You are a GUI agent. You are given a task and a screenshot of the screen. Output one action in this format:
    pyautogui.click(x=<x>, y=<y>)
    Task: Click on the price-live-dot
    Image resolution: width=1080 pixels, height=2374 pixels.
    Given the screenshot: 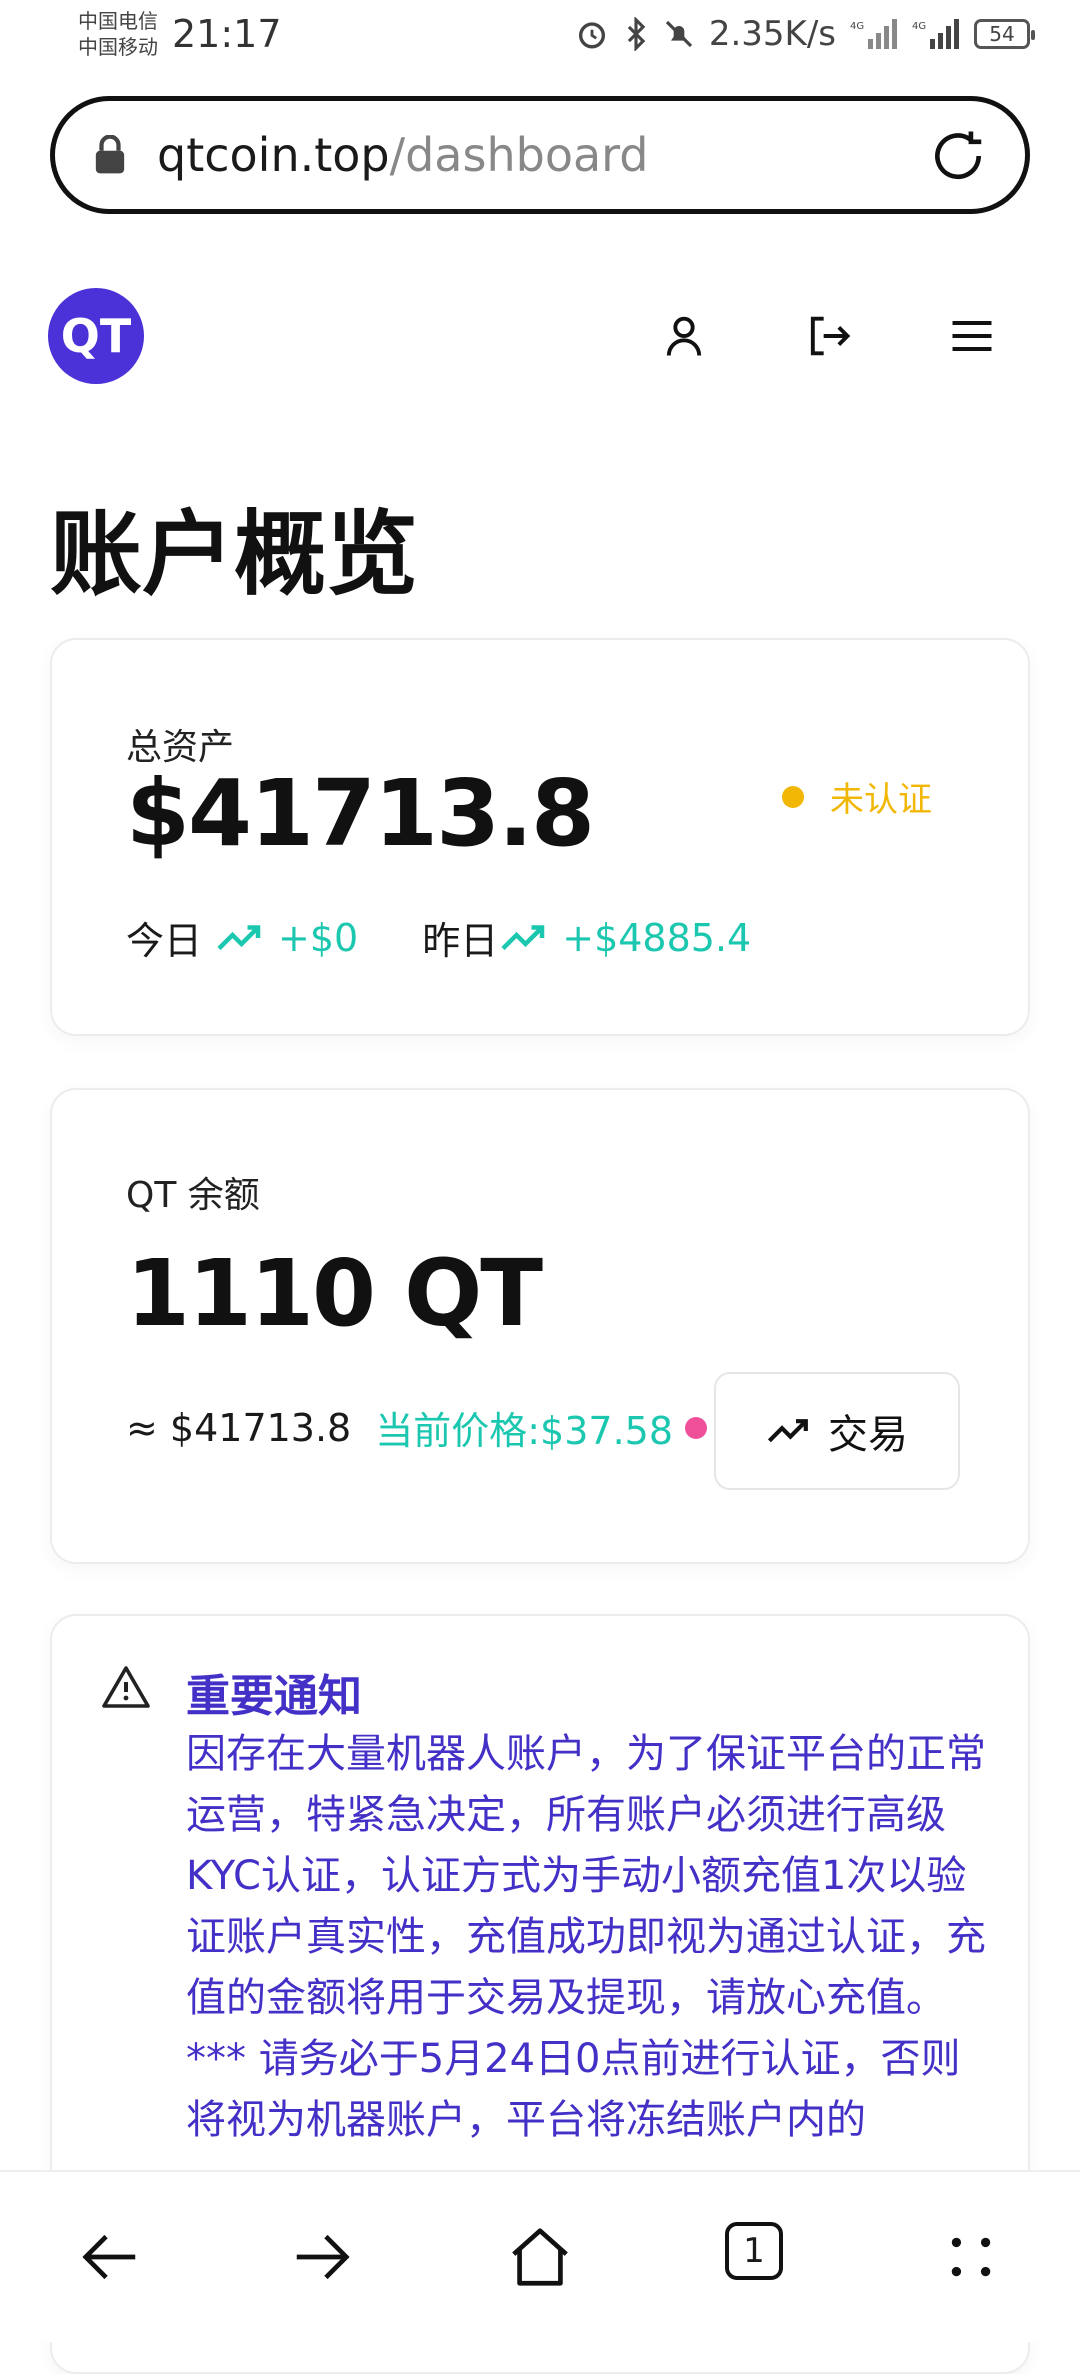 What is the action you would take?
    pyautogui.click(x=696, y=1427)
    